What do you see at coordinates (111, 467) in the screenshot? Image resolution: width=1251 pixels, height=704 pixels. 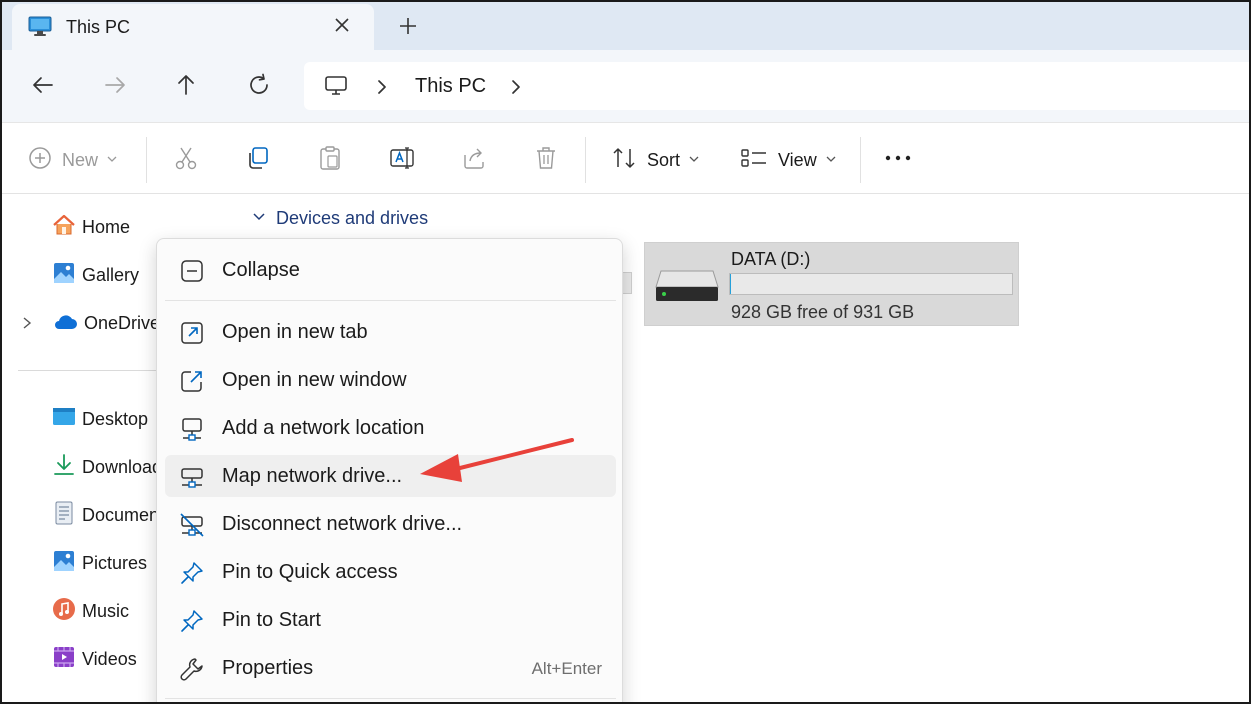 I see `sidebar-item-downloads: Downloads` at bounding box center [111, 467].